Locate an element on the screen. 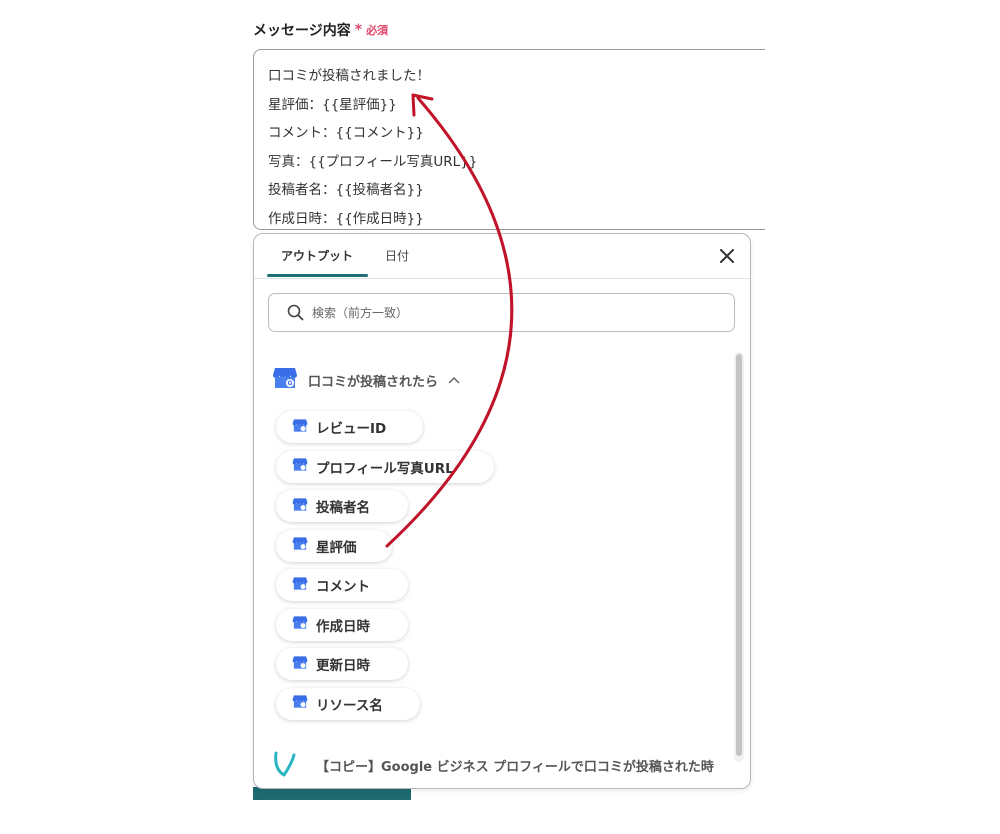 This screenshot has height=834, width=1000. output-item-label: 星評価 is located at coordinates (336, 547).